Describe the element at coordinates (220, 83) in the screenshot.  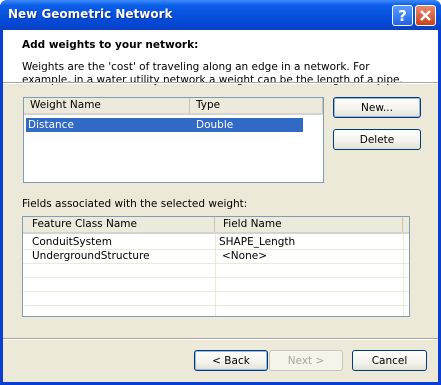
I see `banner-divider` at that location.